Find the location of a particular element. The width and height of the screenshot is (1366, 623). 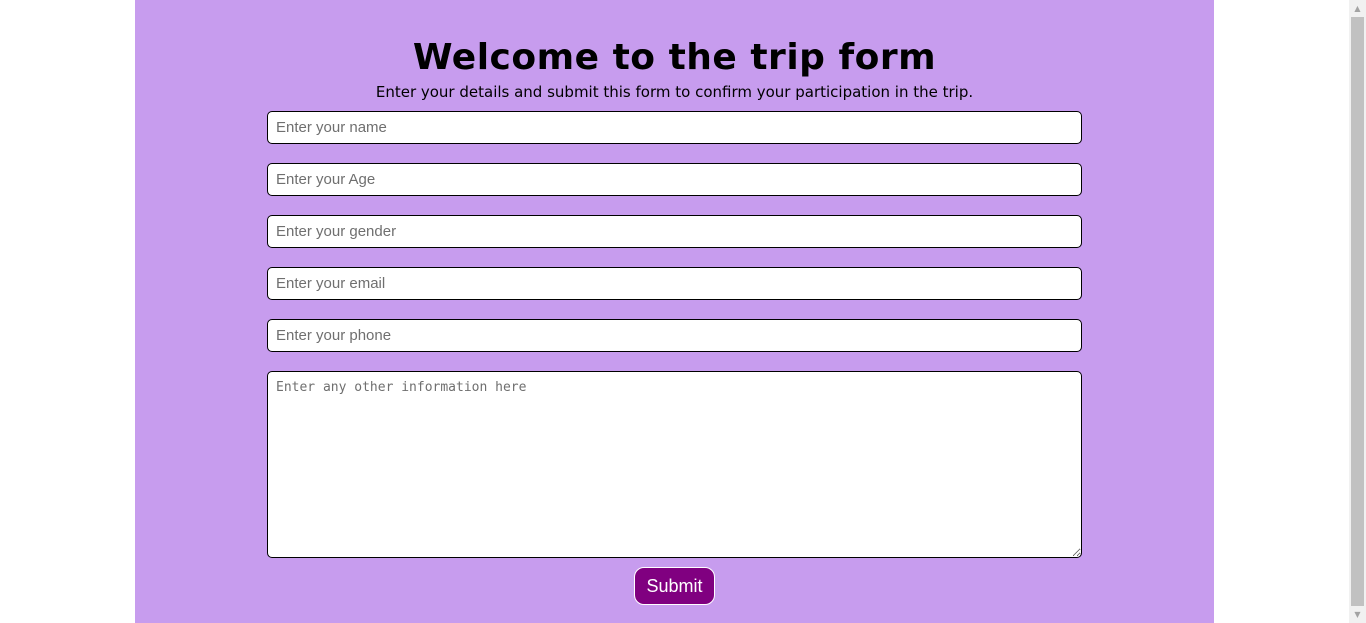

page-title: Welcome to the trip form is located at coordinates (674, 57).